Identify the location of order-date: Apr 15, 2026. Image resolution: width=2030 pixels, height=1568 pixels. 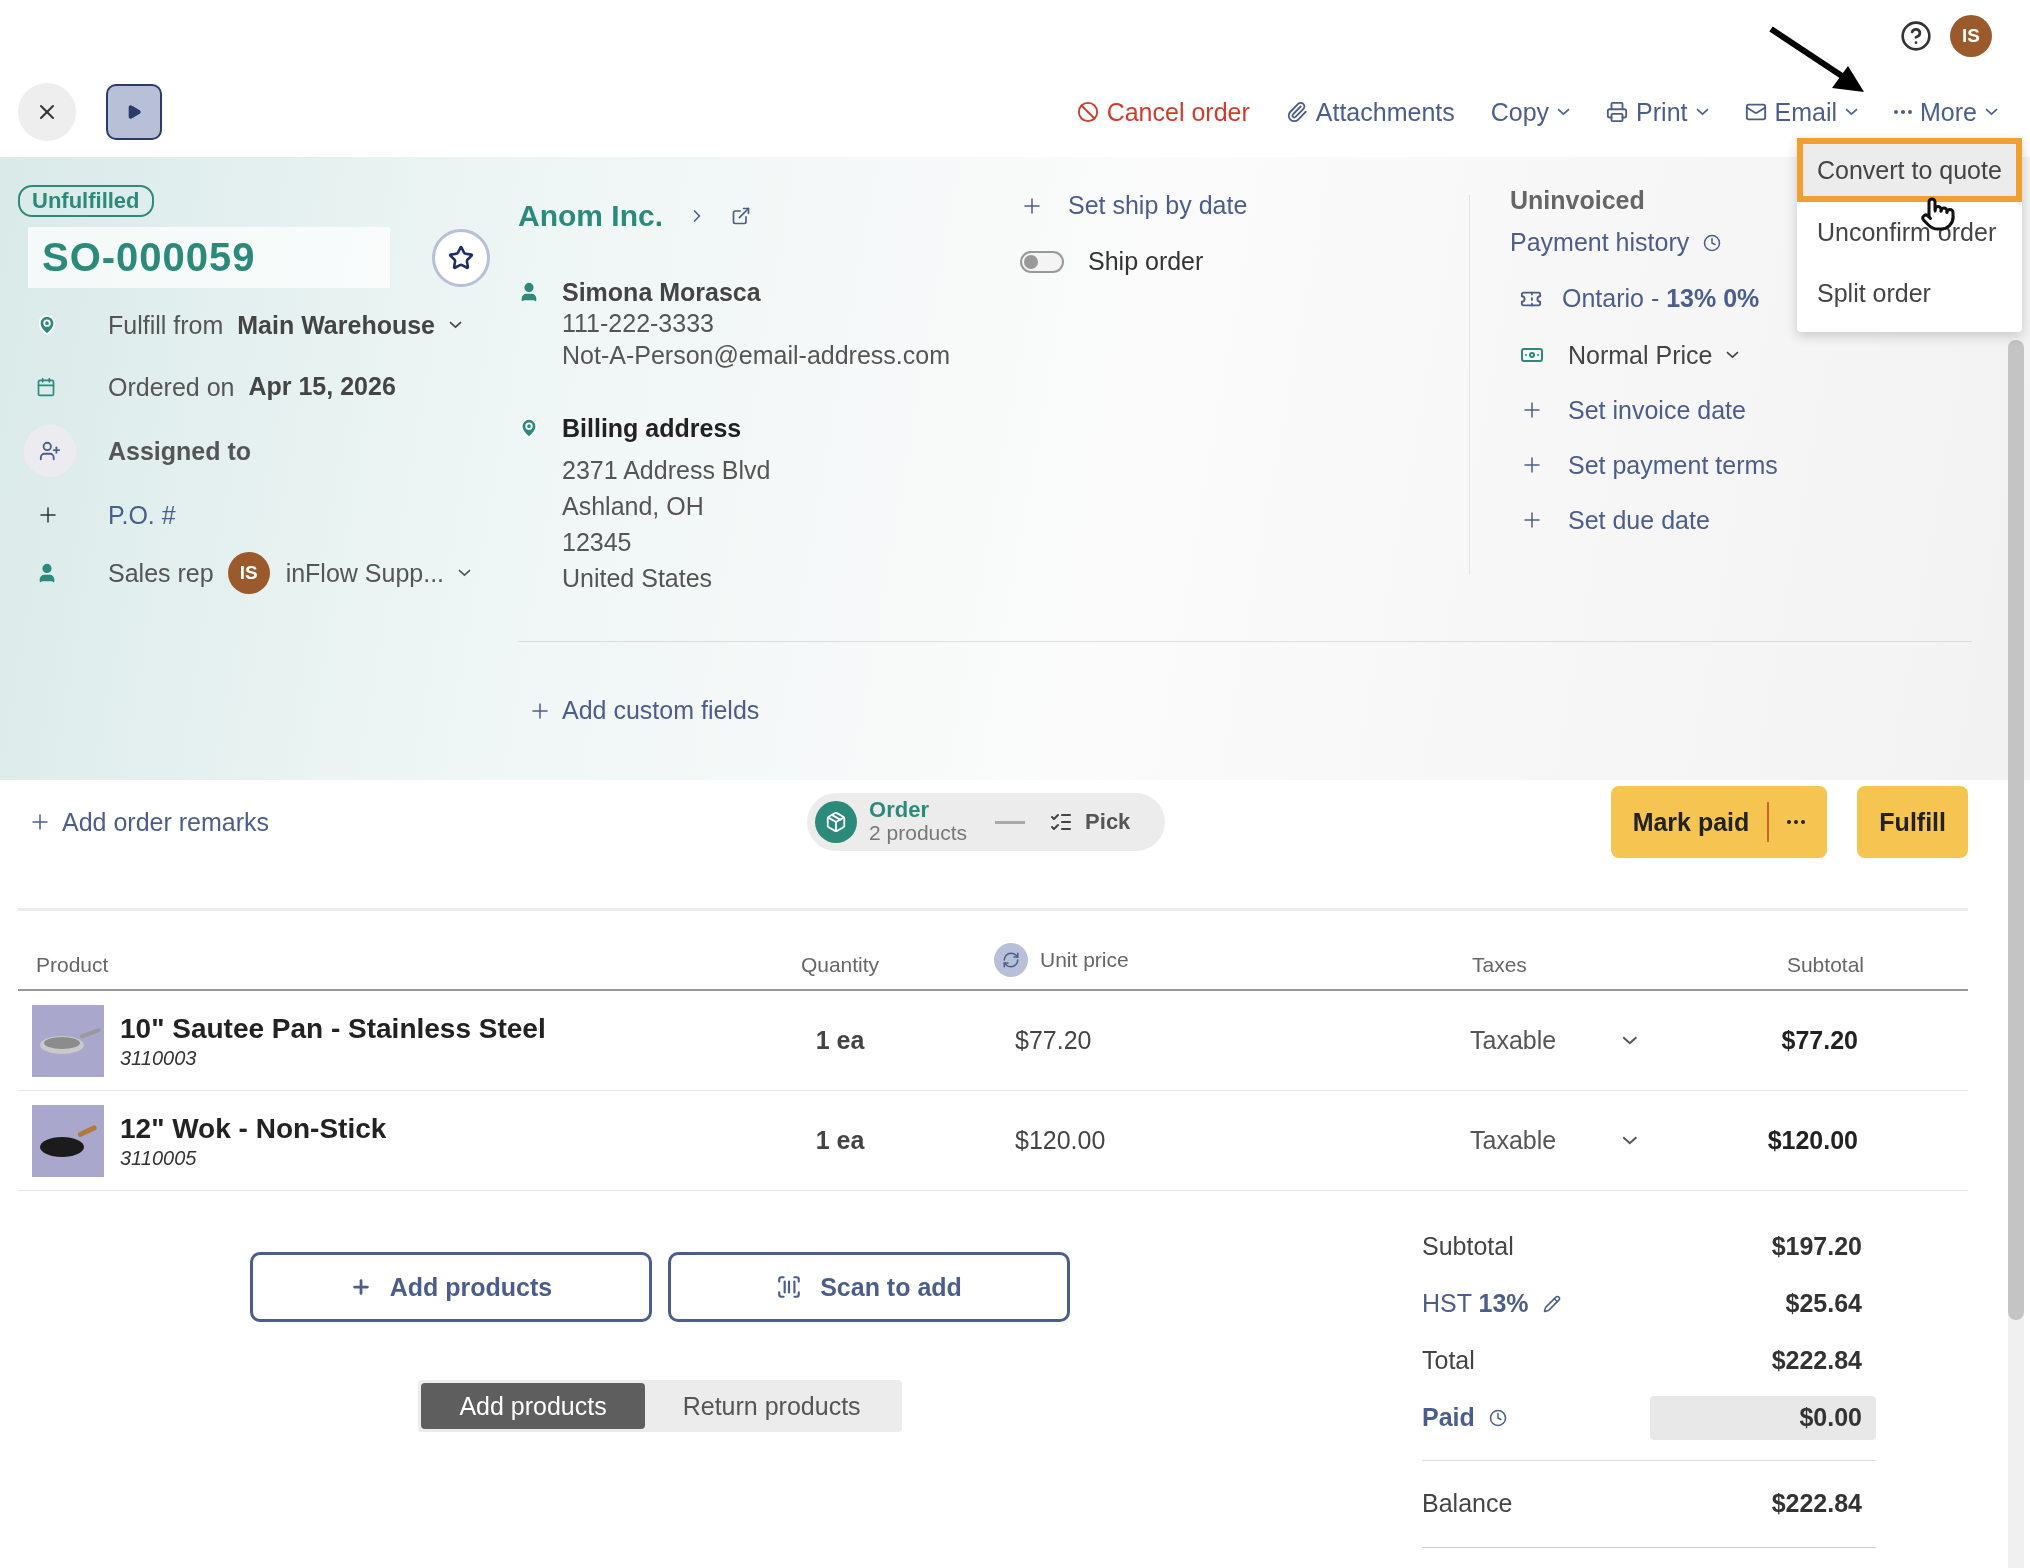
(322, 387).